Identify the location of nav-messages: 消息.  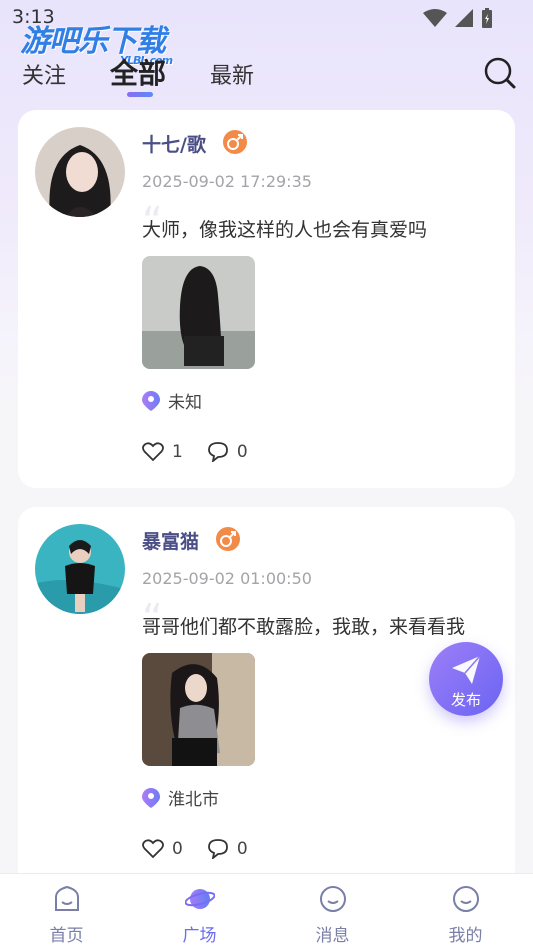
(332, 911).